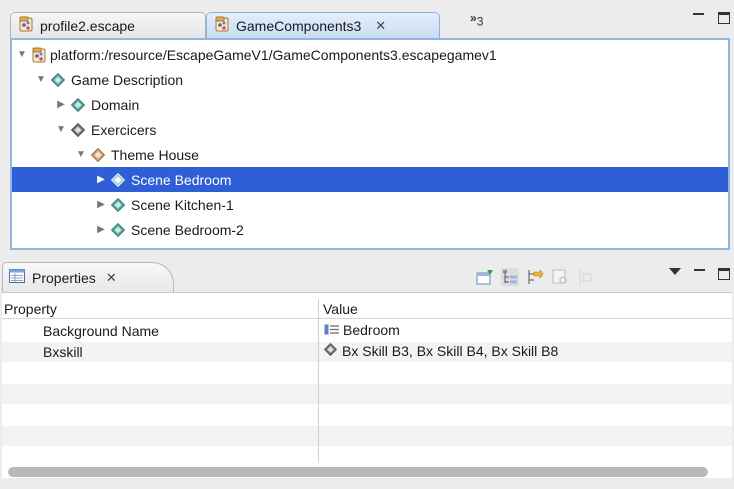 This screenshot has width=734, height=489. What do you see at coordinates (127, 79) in the screenshot?
I see `tree-node-label: Game Description` at bounding box center [127, 79].